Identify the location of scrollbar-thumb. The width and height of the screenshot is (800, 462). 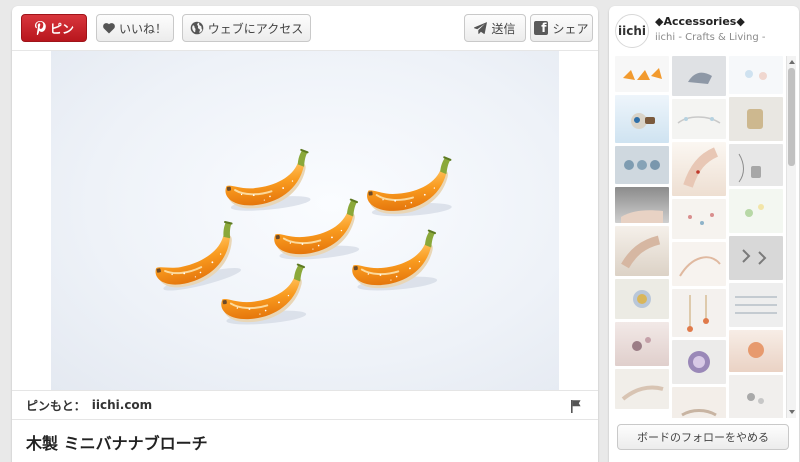
(791, 117).